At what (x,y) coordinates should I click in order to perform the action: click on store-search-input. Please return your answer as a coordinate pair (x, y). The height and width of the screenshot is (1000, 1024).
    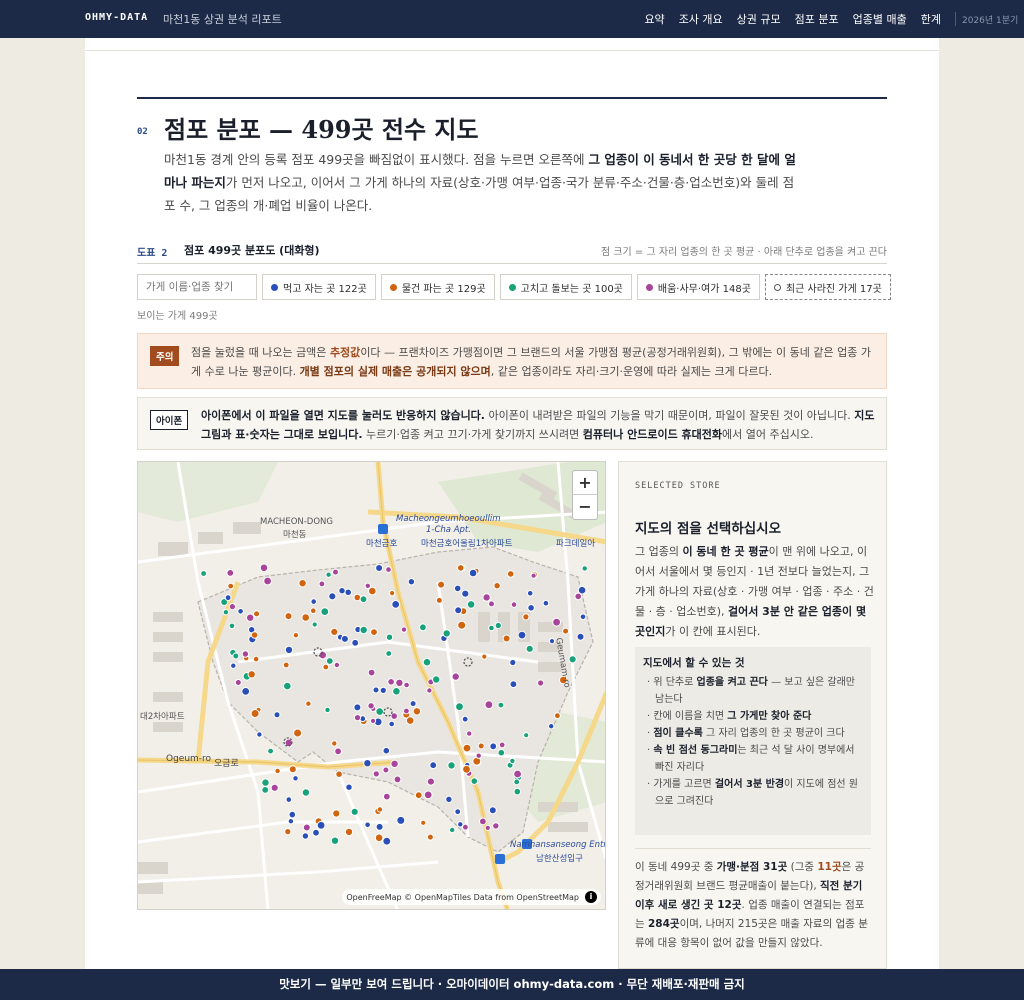
    Looking at the image, I should click on (197, 287).